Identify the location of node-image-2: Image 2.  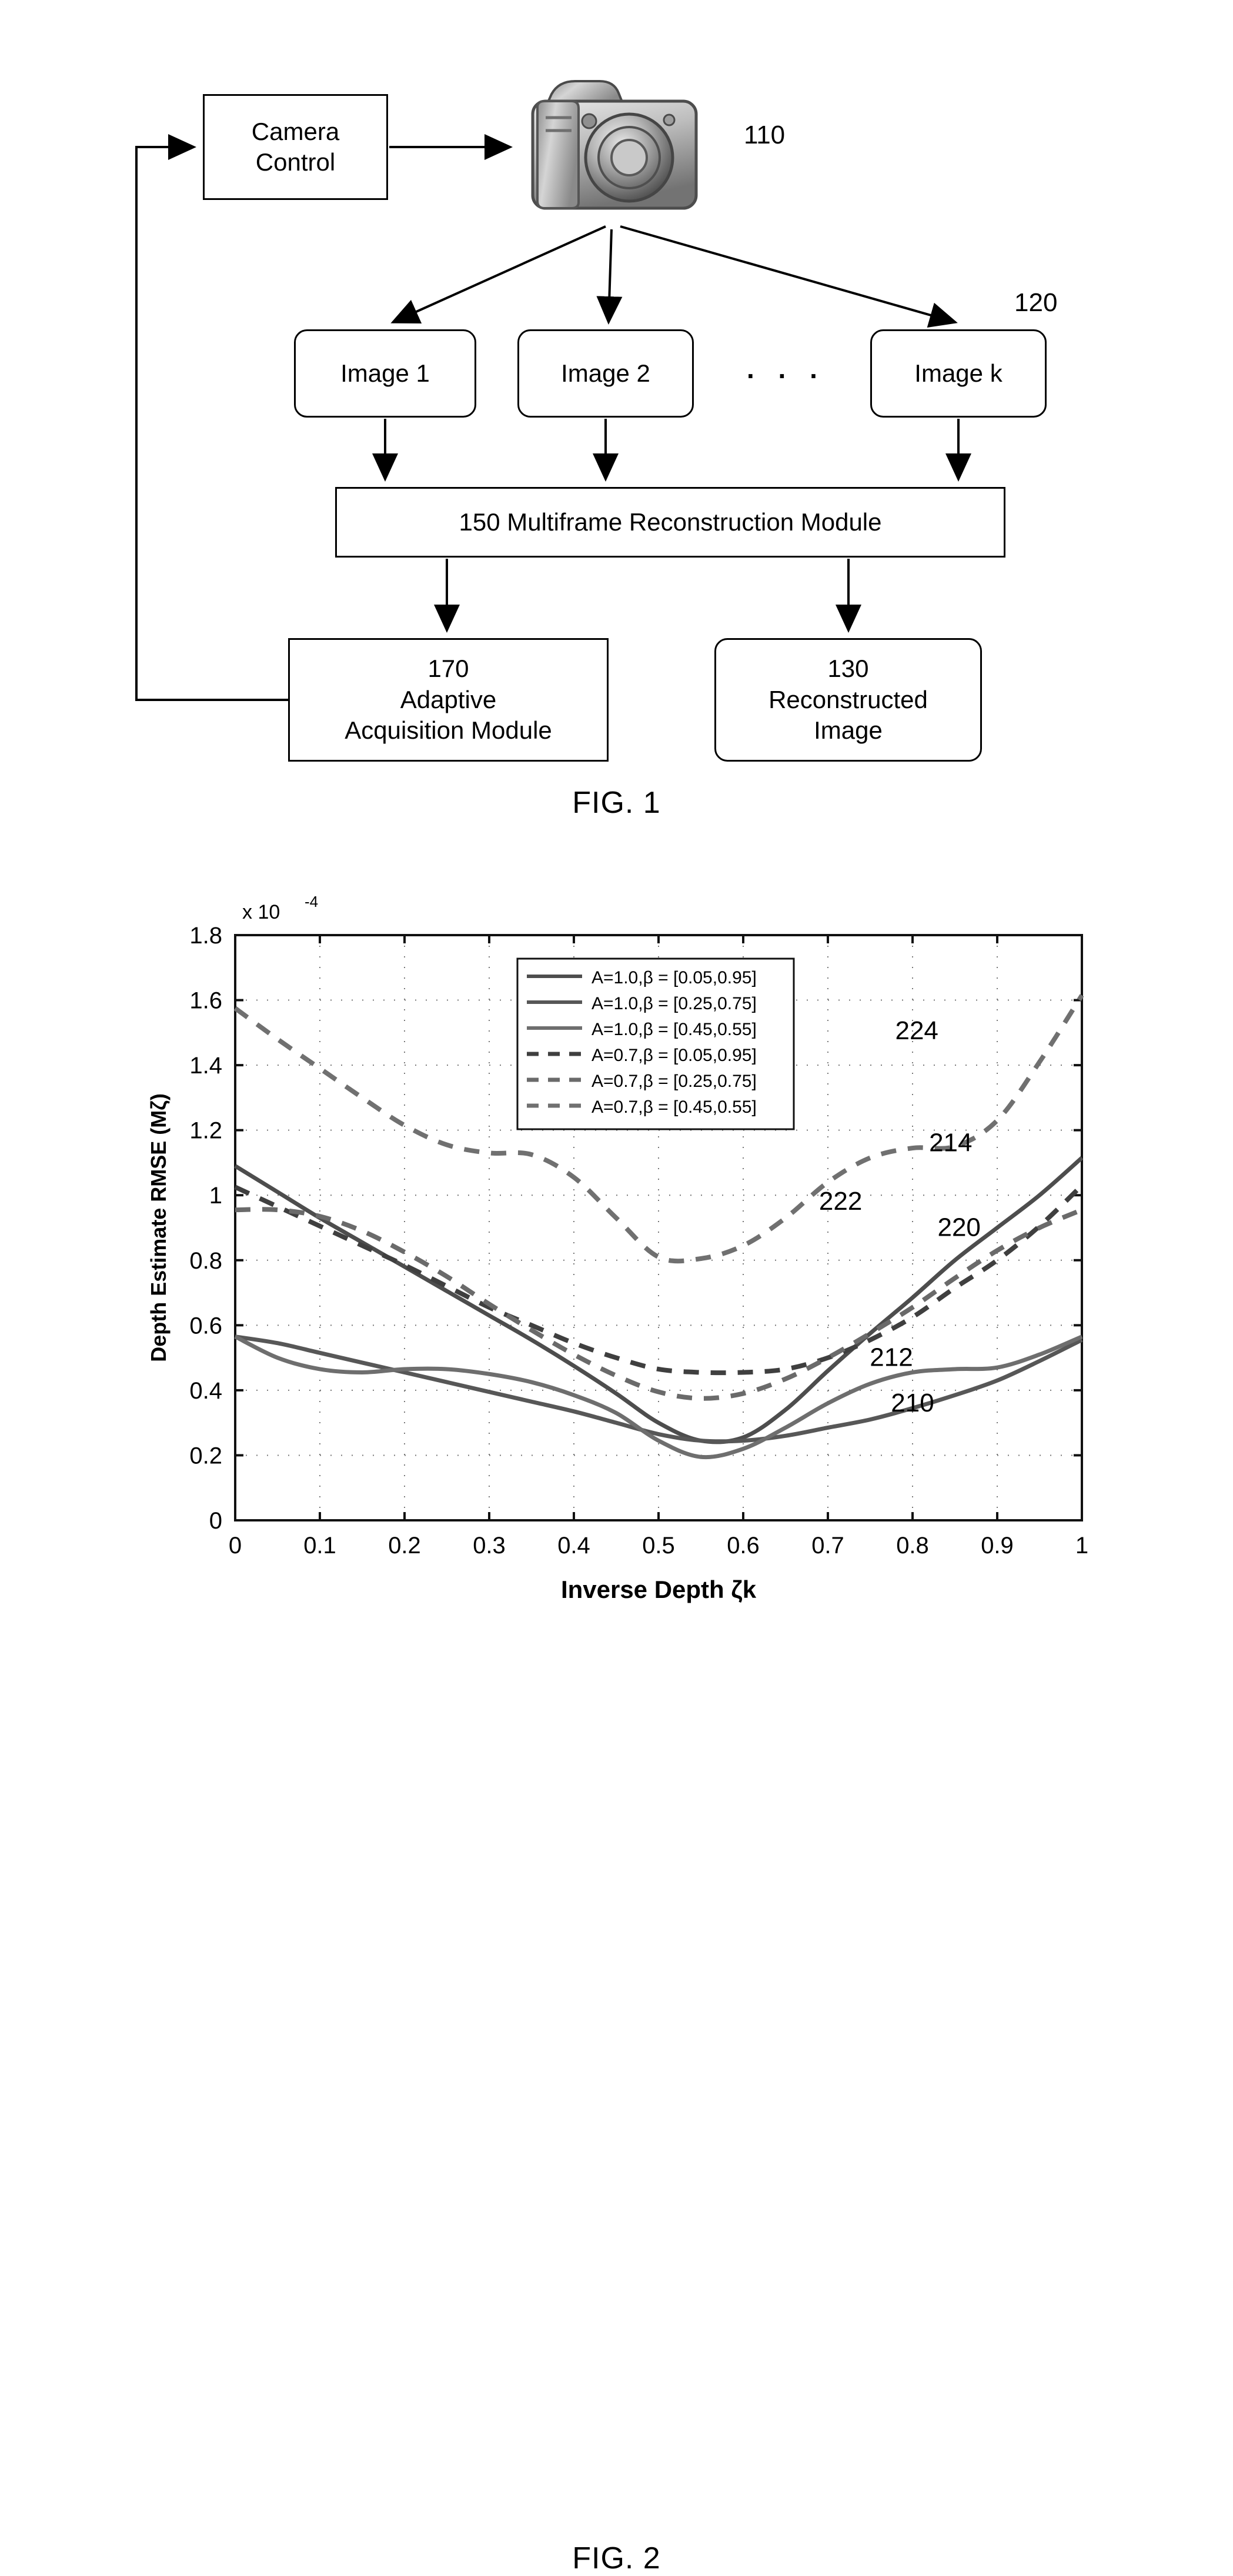
(605, 373).